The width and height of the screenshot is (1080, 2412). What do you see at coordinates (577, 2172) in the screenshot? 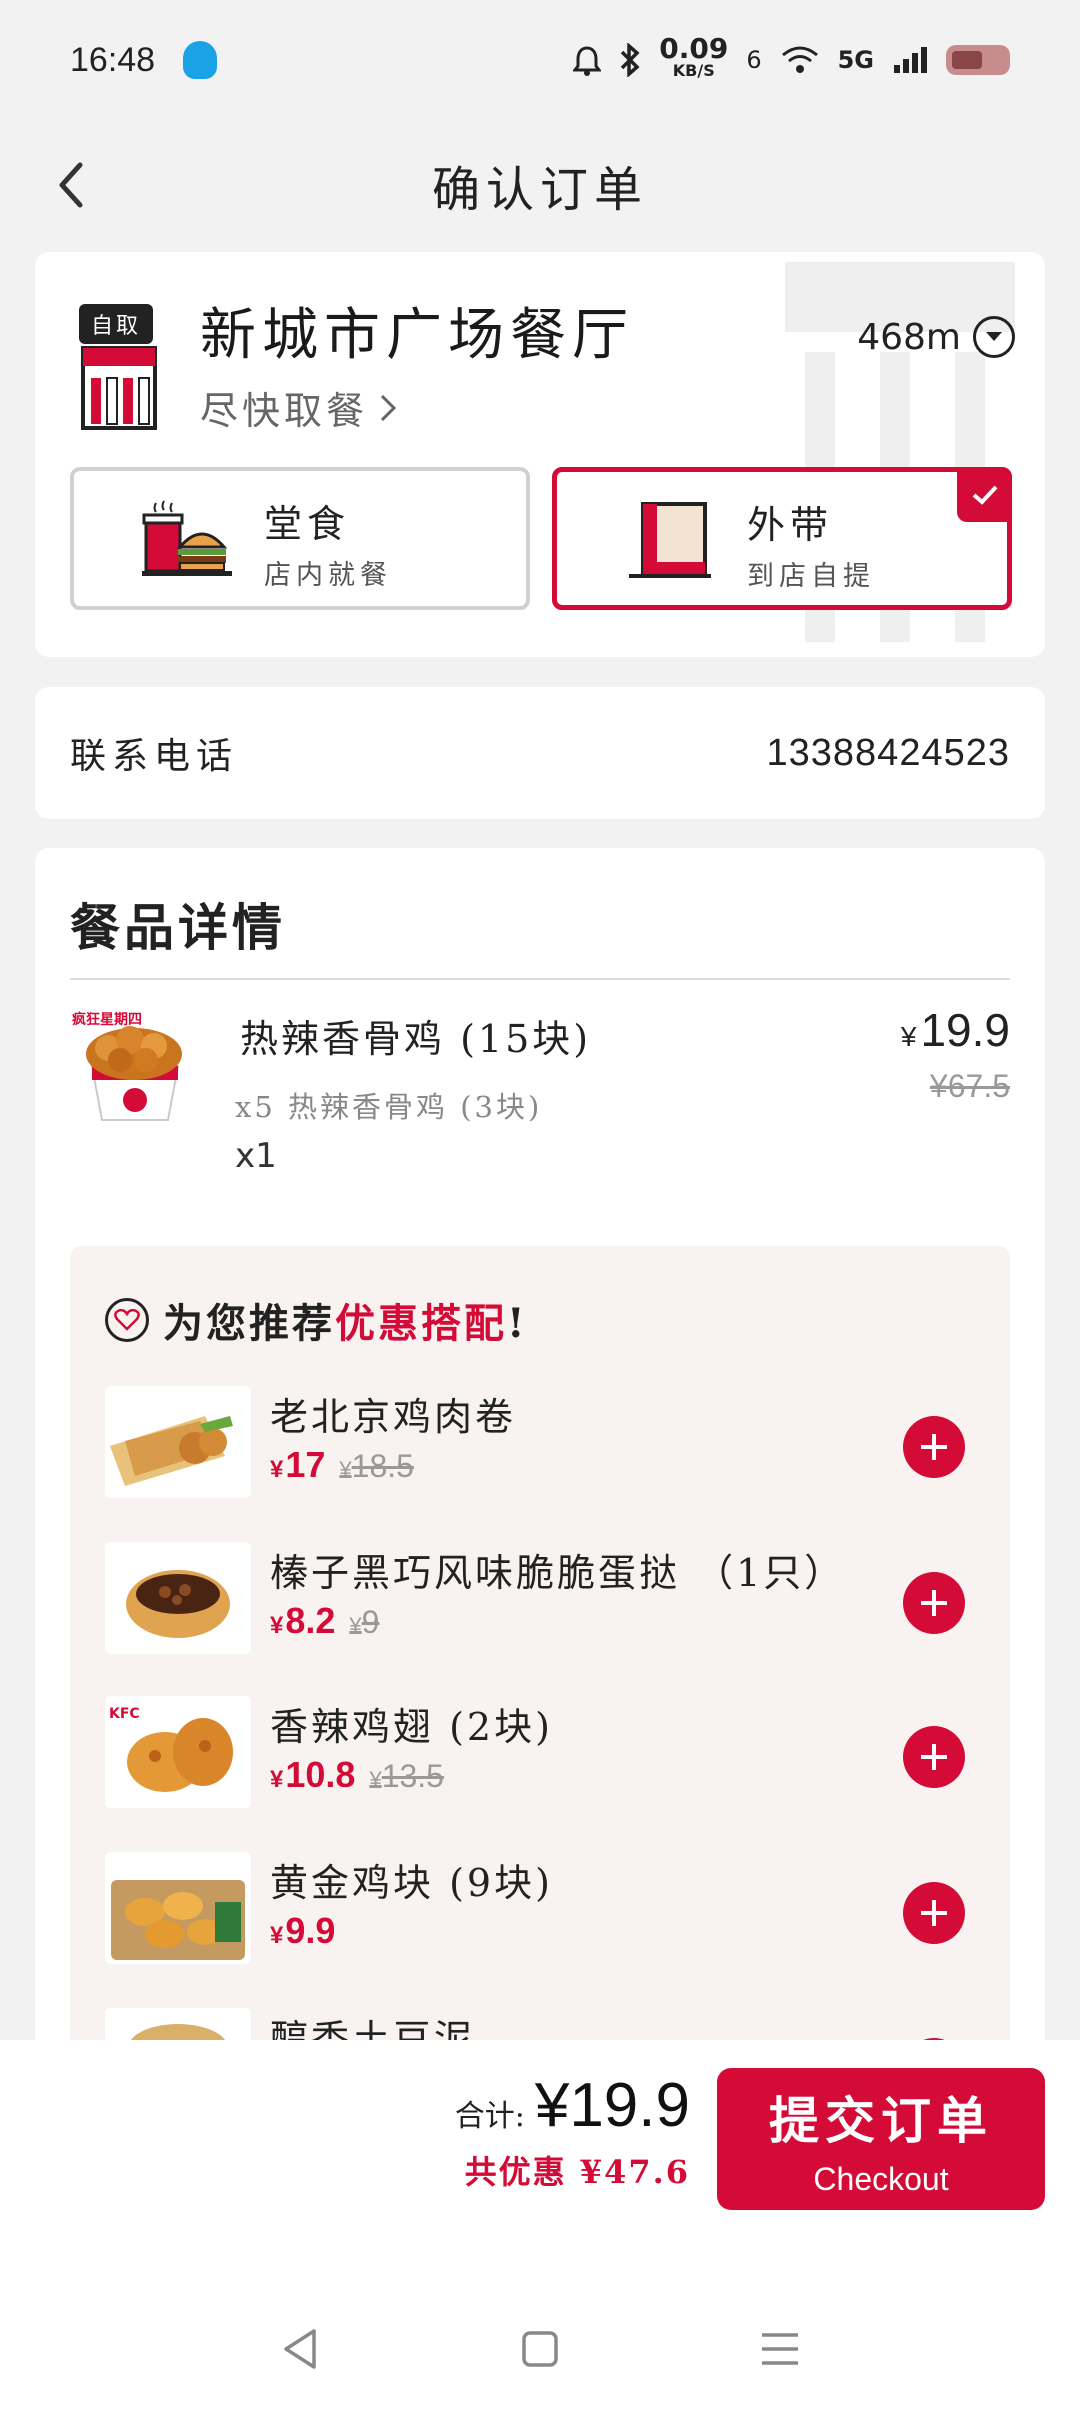
I see `savings-text: 共优惠 ¥47.6` at bounding box center [577, 2172].